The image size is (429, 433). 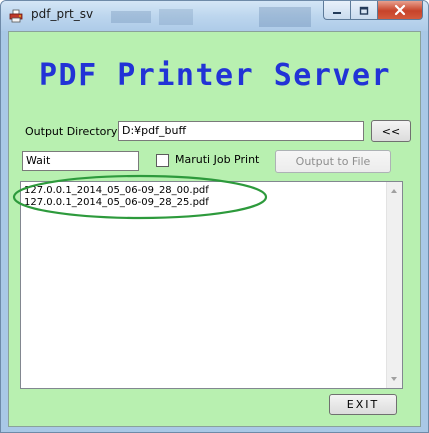 What do you see at coordinates (241, 131) in the screenshot?
I see `output-directory-field: D:¥pdf_buff` at bounding box center [241, 131].